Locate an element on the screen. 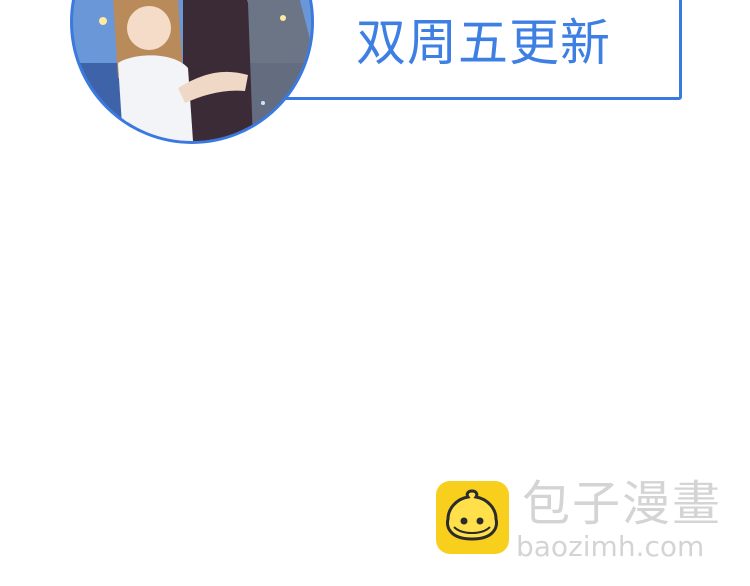  watermark-url: baozimh.com is located at coordinates (610, 546).